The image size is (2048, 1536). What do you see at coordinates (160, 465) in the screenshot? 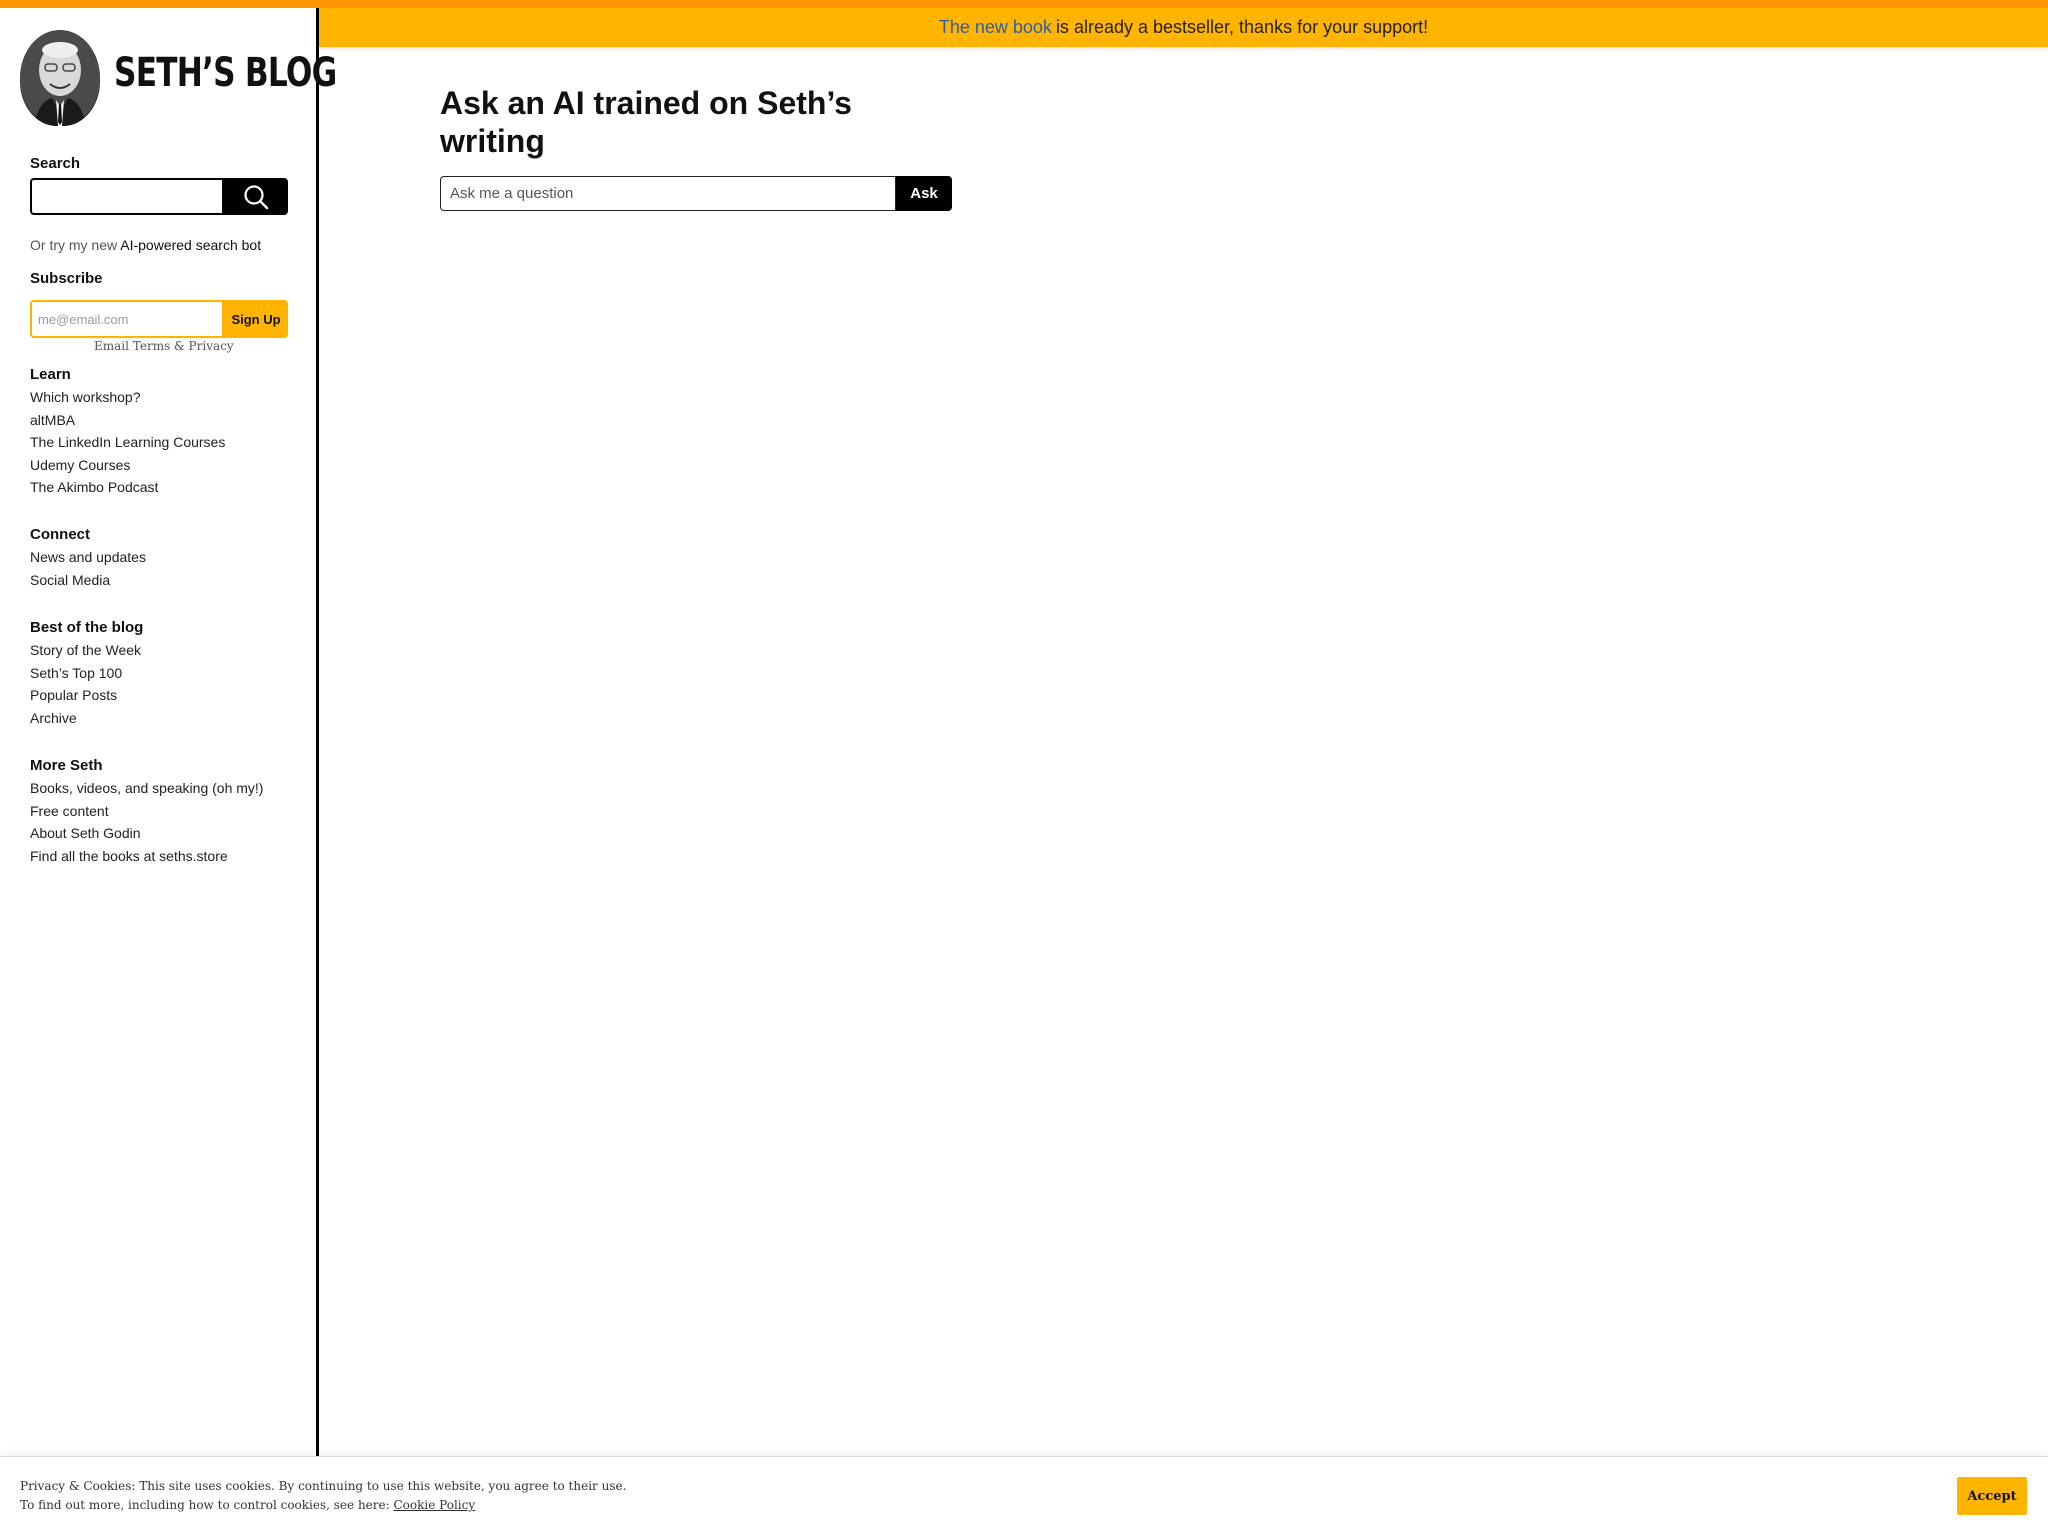
I see `nav-link-udemy-courses: Udemy Courses` at bounding box center [160, 465].